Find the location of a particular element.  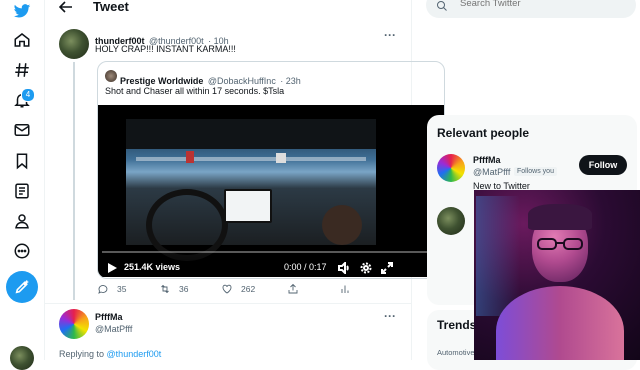

car-touchscreen is located at coordinates (248, 206).